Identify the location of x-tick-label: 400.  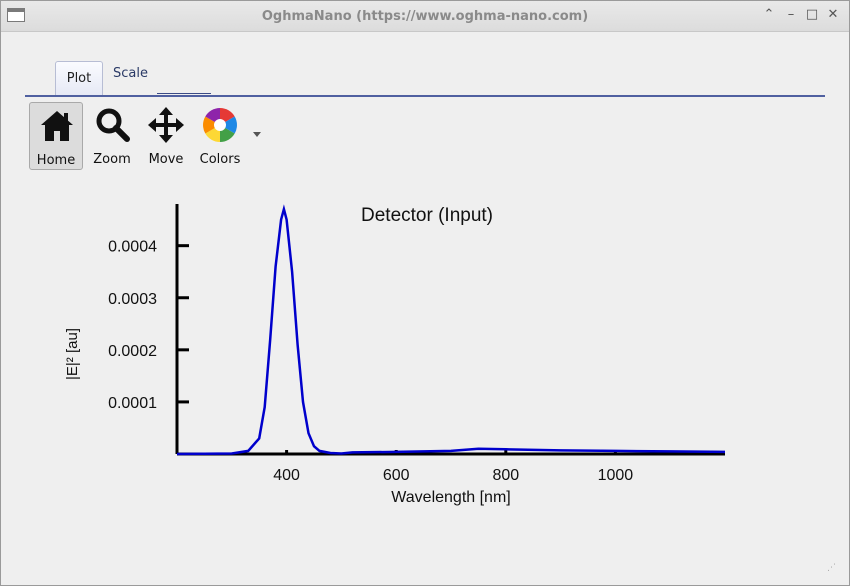
(286, 475).